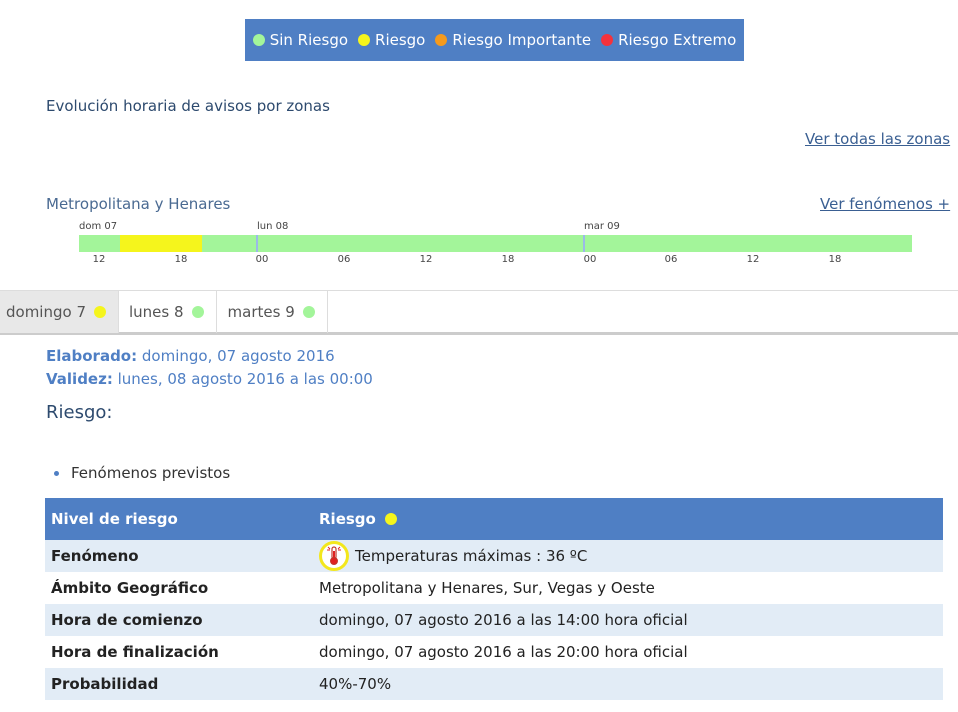  I want to click on bullet-icon, so click(56, 473).